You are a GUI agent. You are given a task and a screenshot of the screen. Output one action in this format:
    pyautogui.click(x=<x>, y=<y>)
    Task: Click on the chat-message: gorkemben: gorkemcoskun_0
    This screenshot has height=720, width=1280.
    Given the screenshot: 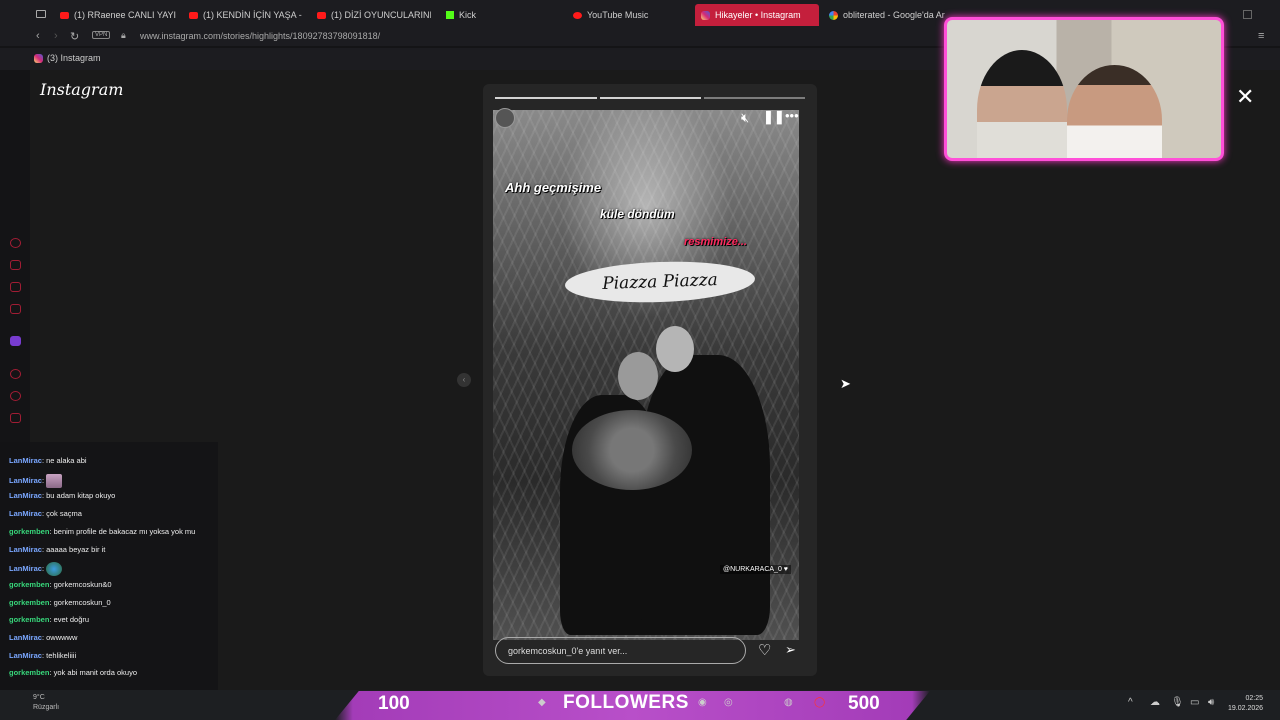 What is the action you would take?
    pyautogui.click(x=60, y=602)
    